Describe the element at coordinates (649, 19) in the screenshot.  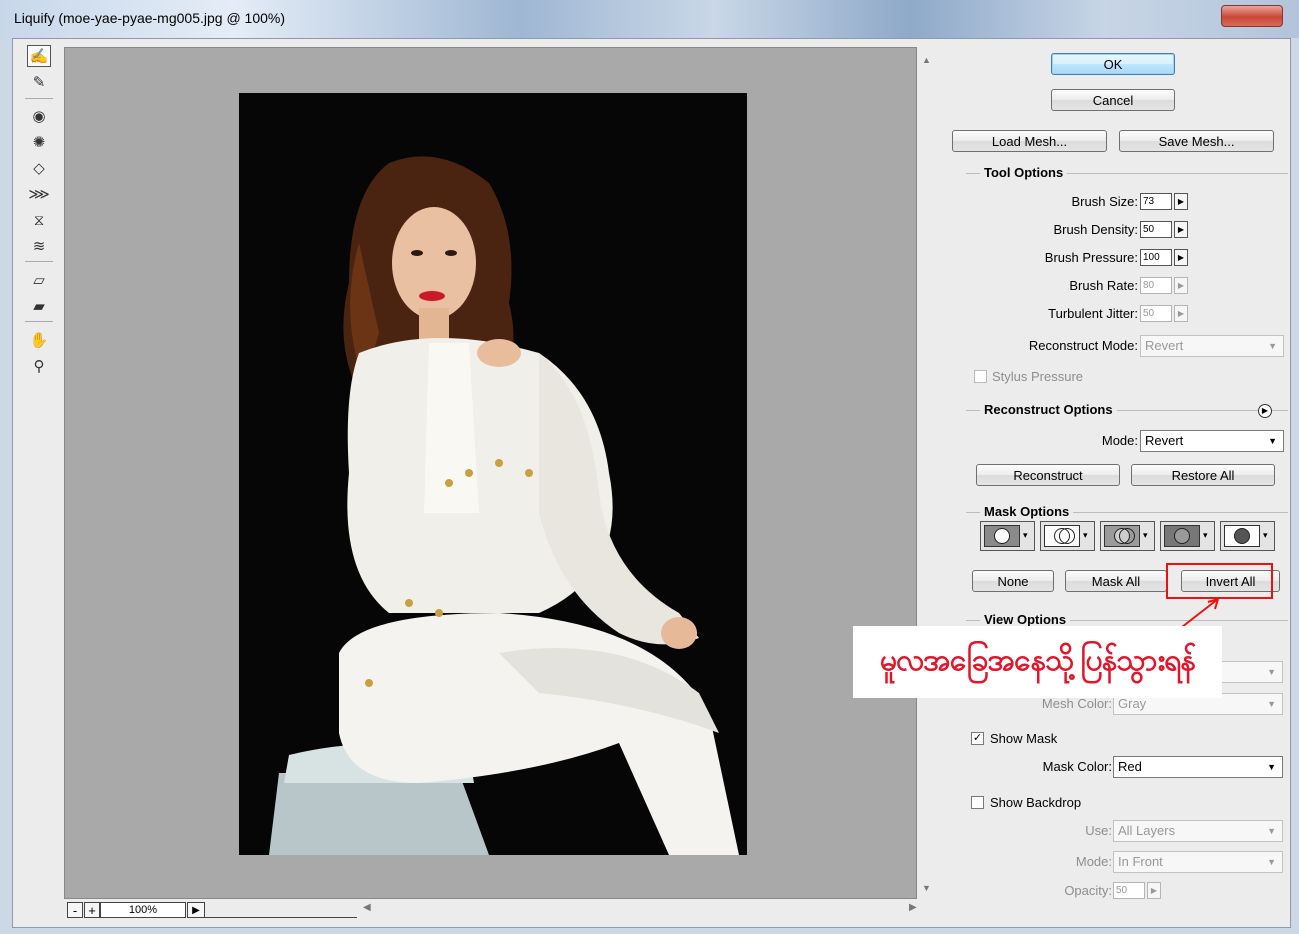
I see `title-bar: Liquify (moe-yae-pyae-mg005.jpg @ 100%)` at that location.